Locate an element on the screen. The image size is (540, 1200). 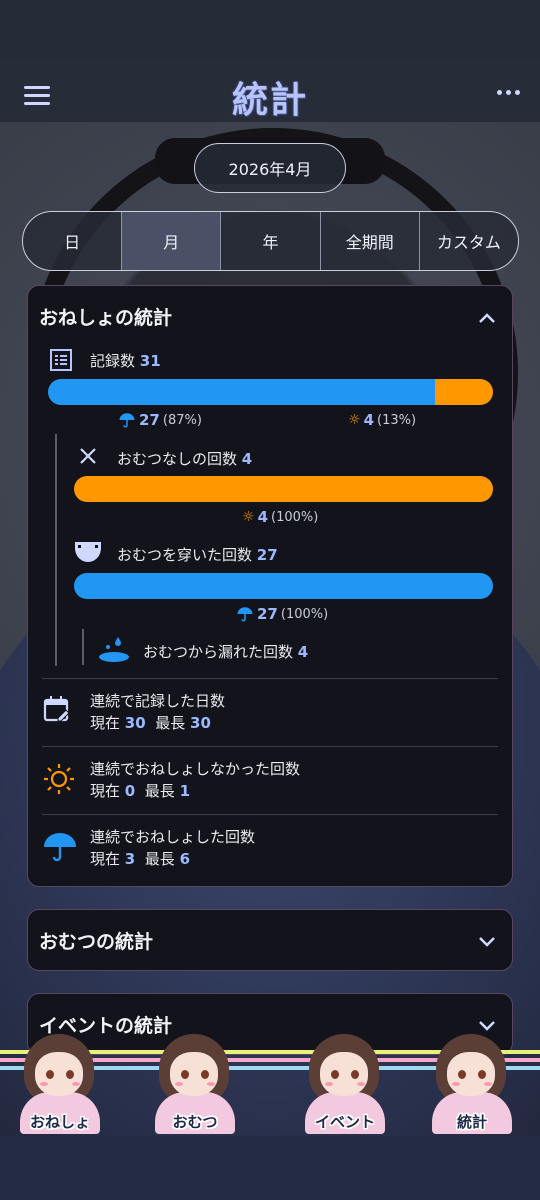
card-title: おねしょの統計 is located at coordinates (106, 317).